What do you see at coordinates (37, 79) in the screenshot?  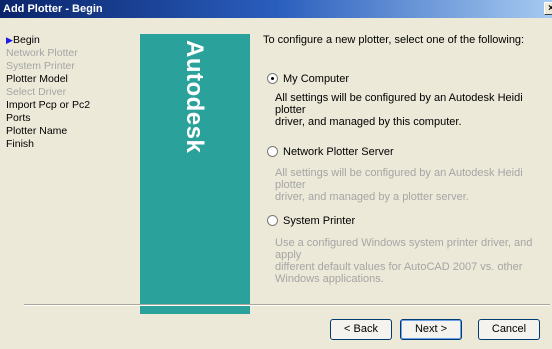 I see `wizard-step-label: Plotter Model` at bounding box center [37, 79].